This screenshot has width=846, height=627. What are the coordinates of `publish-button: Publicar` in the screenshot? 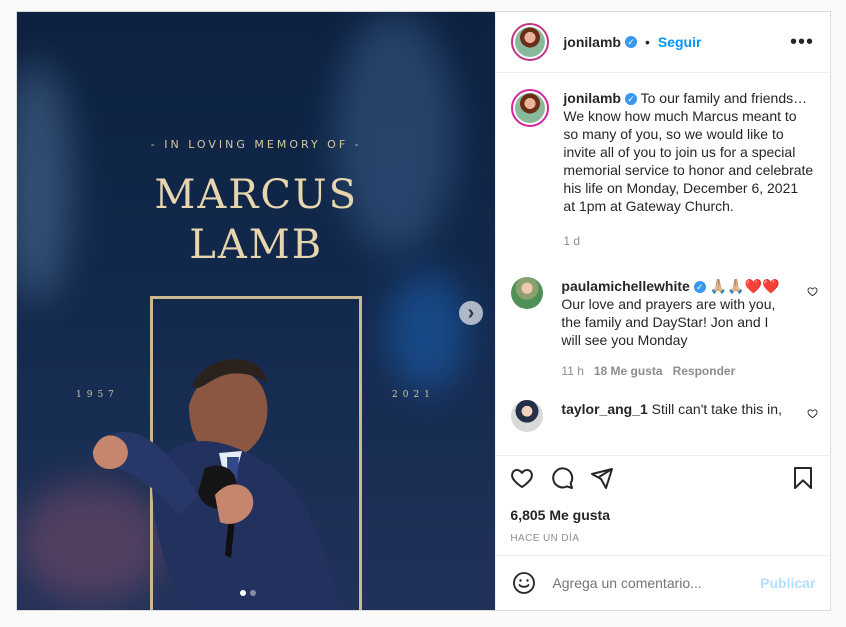 It's located at (787, 583).